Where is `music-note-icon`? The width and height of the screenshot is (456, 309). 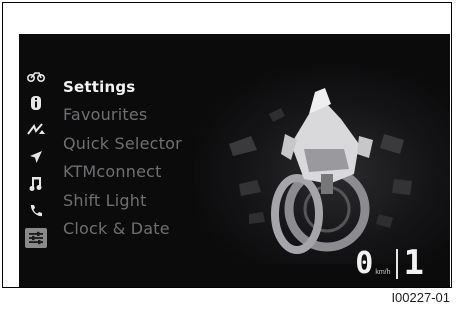 music-note-icon is located at coordinates (36, 184).